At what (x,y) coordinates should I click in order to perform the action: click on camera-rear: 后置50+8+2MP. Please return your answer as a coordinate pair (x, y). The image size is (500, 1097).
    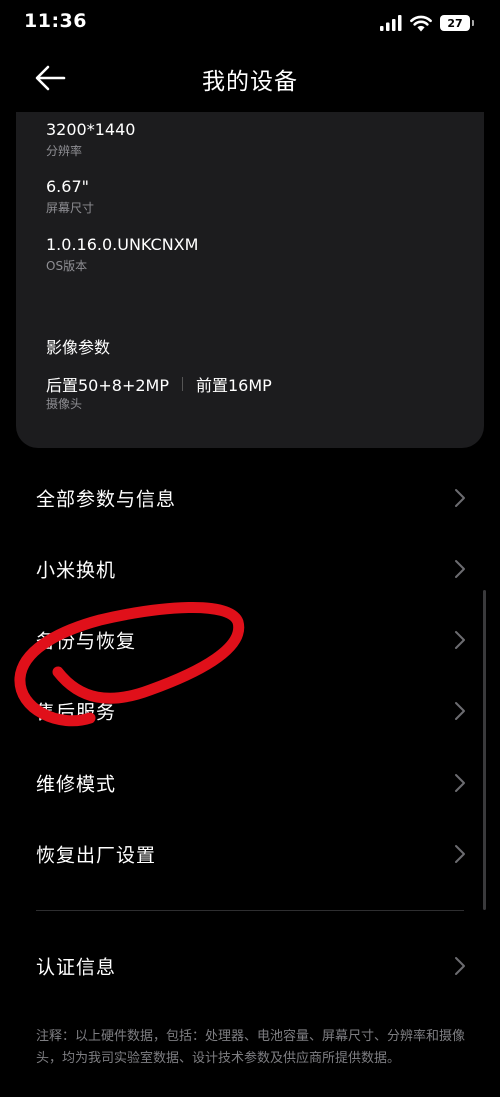
    Looking at the image, I should click on (107, 385).